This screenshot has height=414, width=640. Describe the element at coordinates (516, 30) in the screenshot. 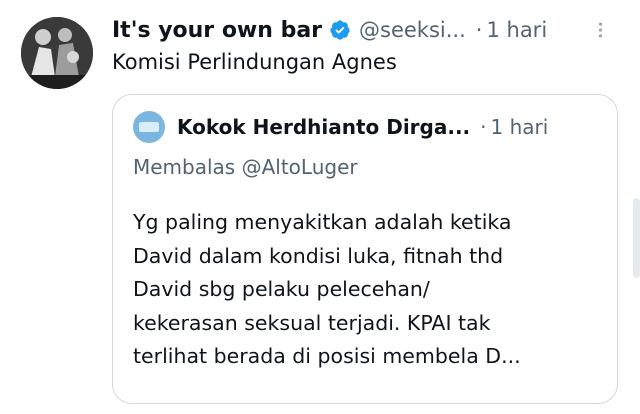

I see `tweet-timestamp: 1 hari` at that location.